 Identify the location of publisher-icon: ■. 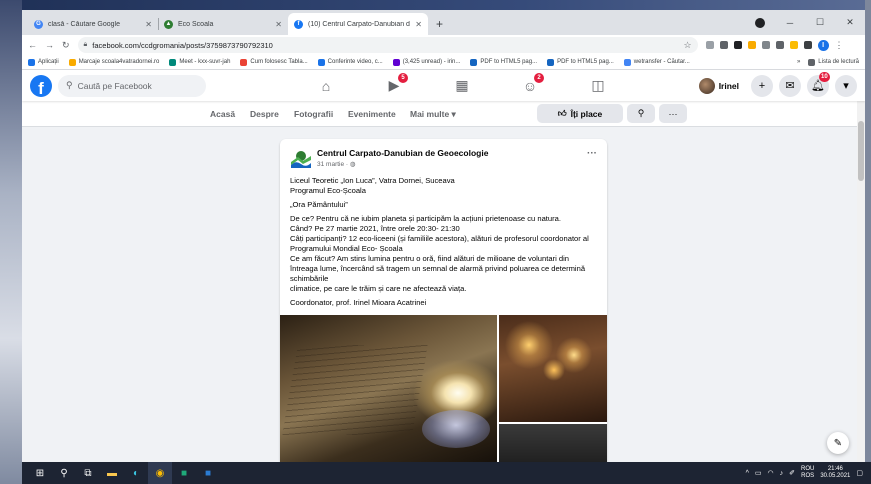
(184, 473).